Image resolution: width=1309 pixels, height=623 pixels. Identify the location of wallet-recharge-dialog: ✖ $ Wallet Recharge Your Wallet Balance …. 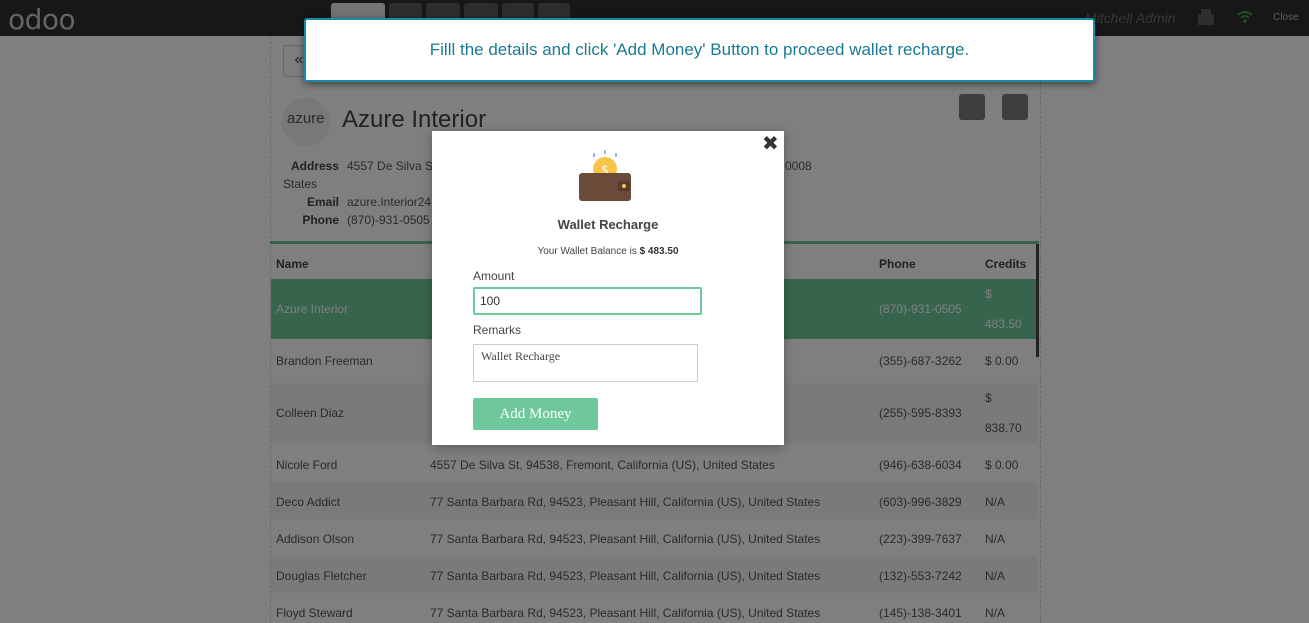
(608, 288).